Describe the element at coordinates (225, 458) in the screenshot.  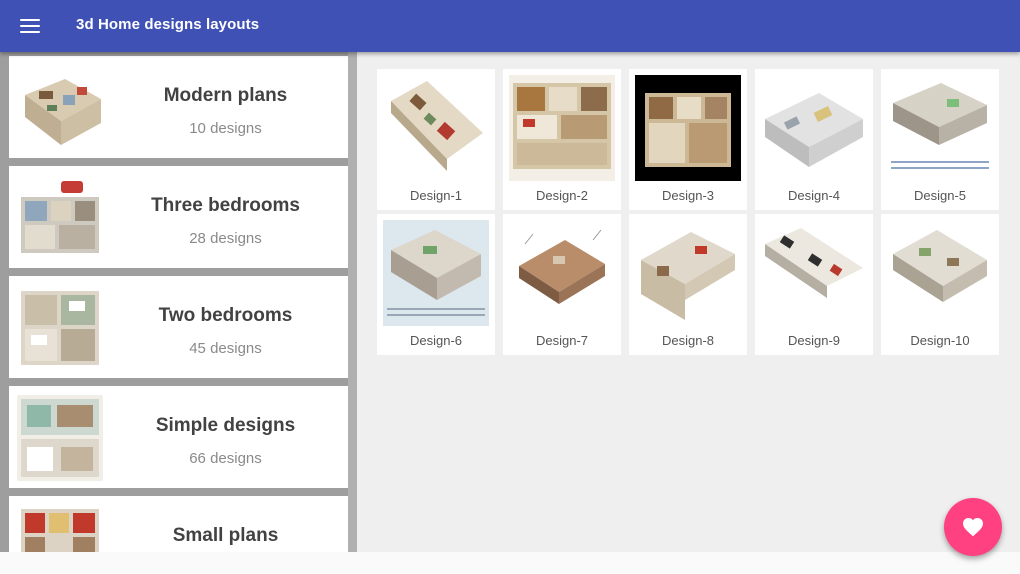
I see `category-count: 66 designs` at that location.